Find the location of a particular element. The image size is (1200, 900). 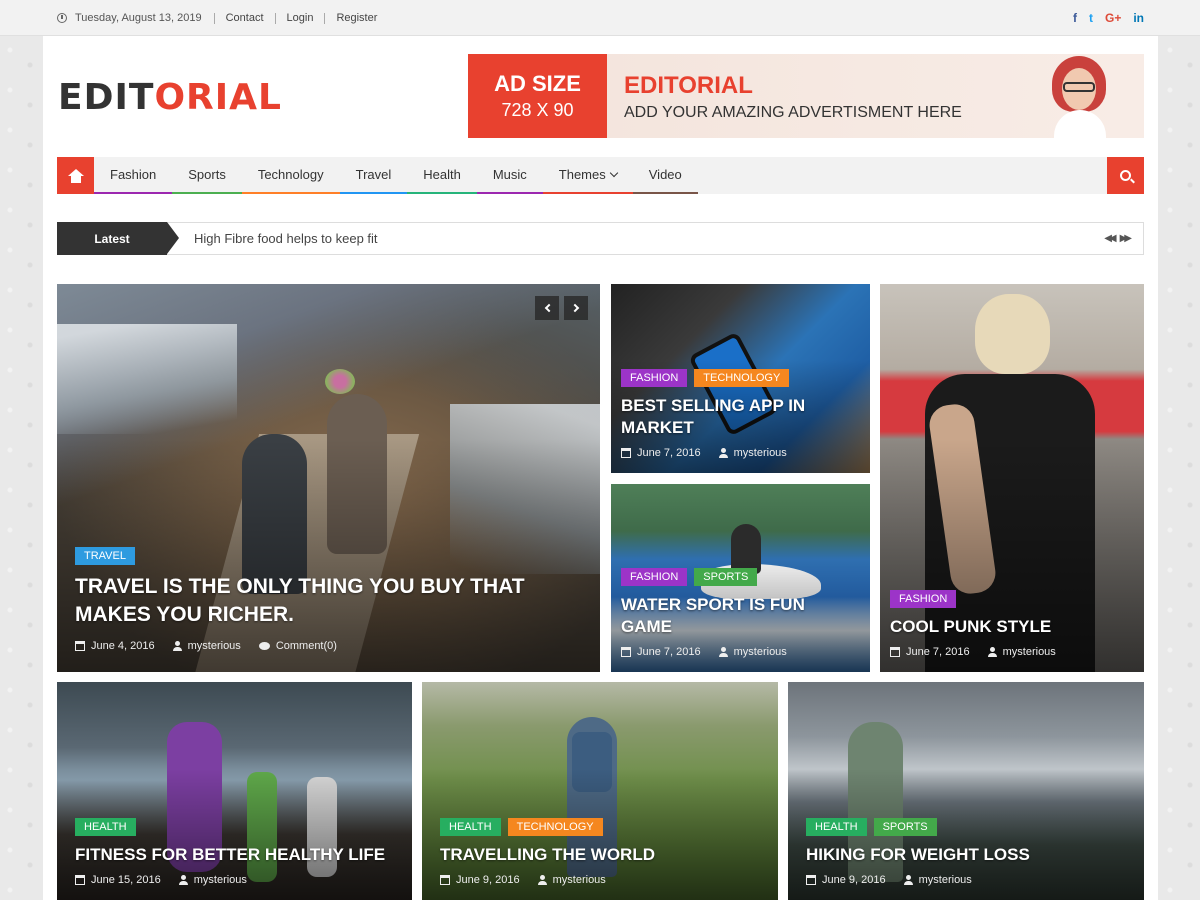

nav-item-video: Video is located at coordinates (665, 175).